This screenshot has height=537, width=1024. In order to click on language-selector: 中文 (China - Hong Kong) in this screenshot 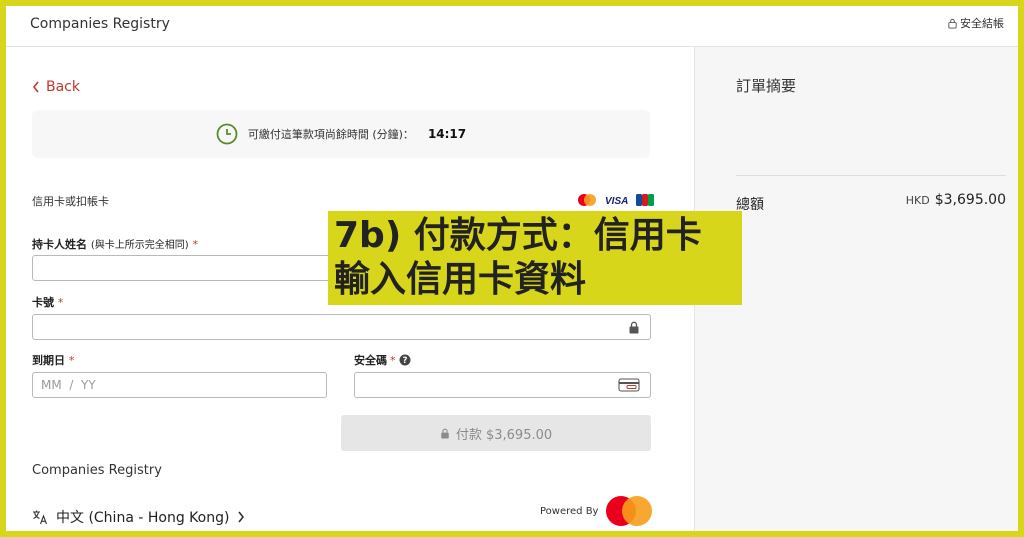, I will do `click(138, 517)`.